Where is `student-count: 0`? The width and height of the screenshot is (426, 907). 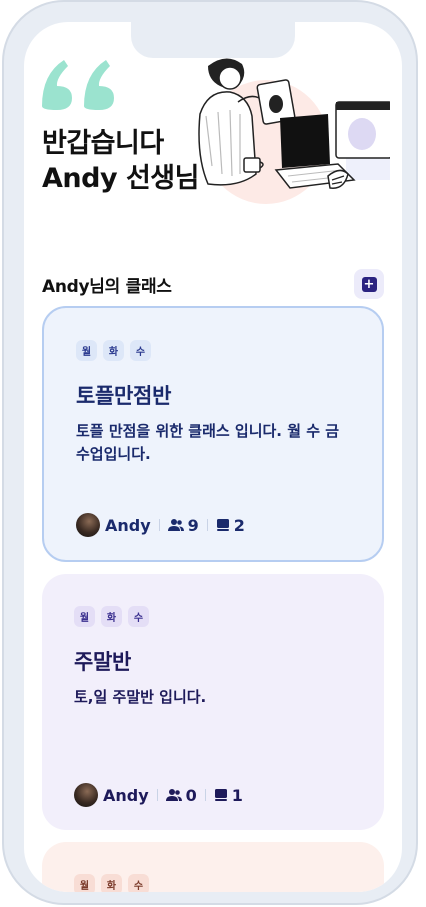
student-count: 0 is located at coordinates (181, 795).